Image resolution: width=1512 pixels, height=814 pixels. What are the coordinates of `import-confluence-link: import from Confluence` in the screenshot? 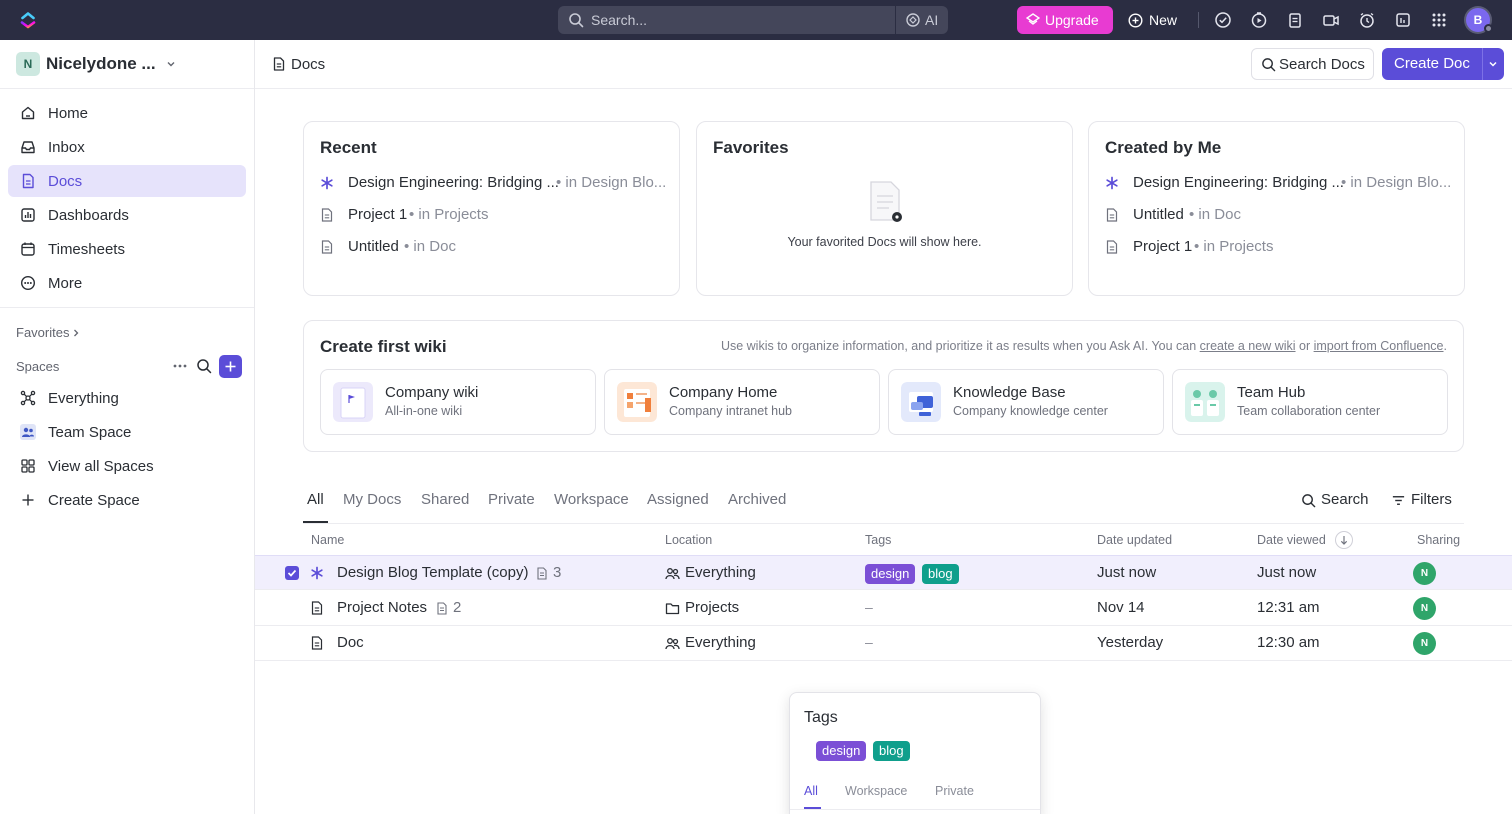 It's located at (1379, 346).